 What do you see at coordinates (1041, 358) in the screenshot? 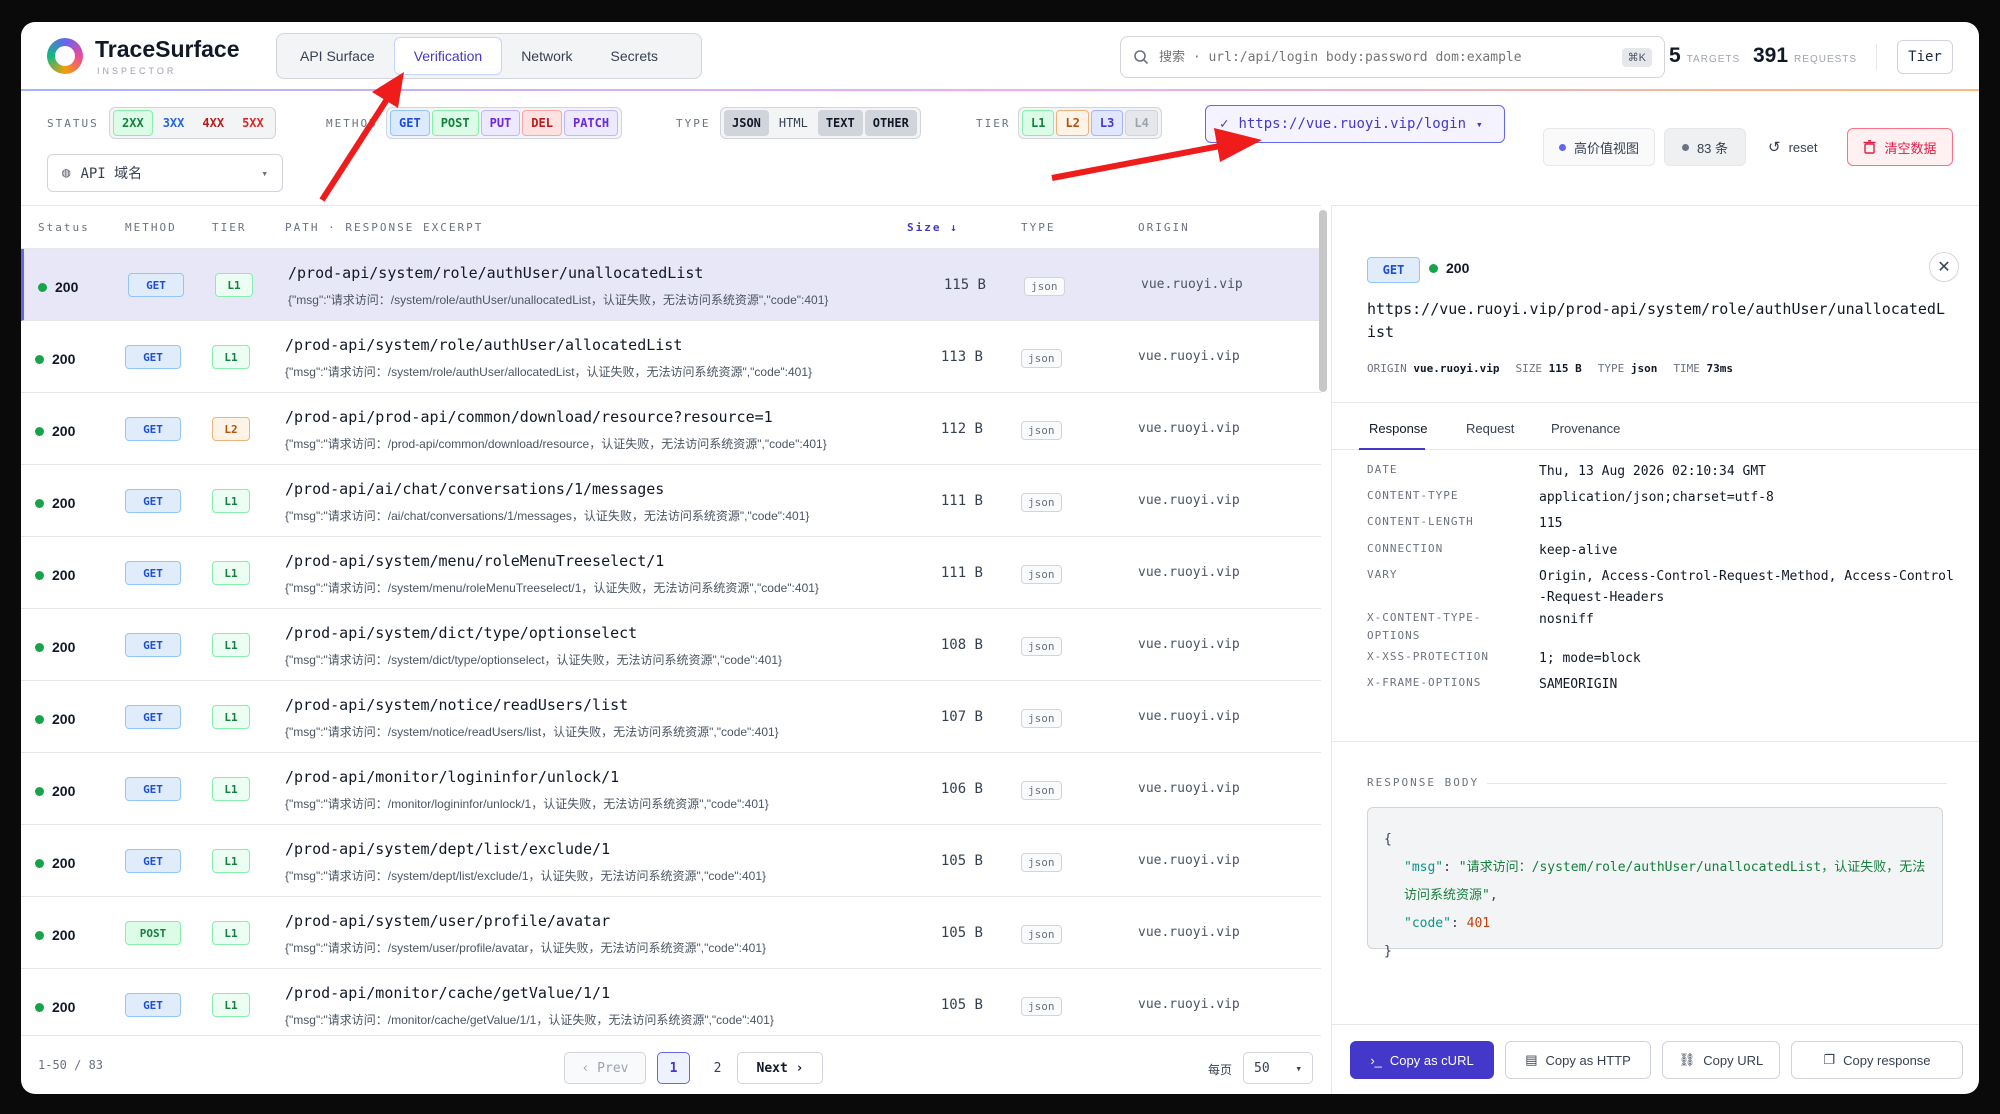
I see `type-badge: json` at bounding box center [1041, 358].